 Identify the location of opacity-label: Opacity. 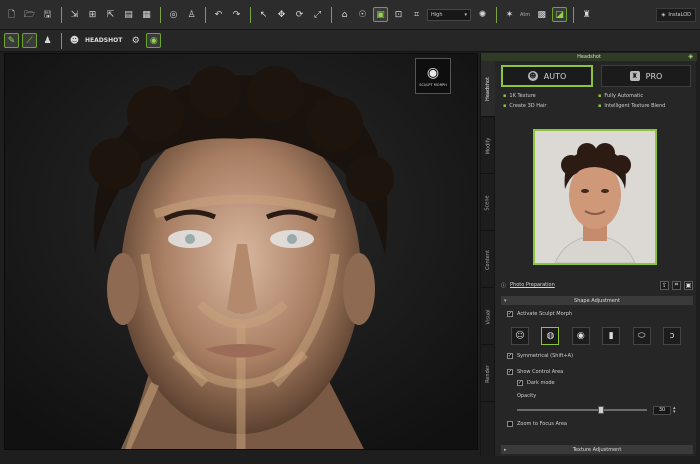
(527, 396).